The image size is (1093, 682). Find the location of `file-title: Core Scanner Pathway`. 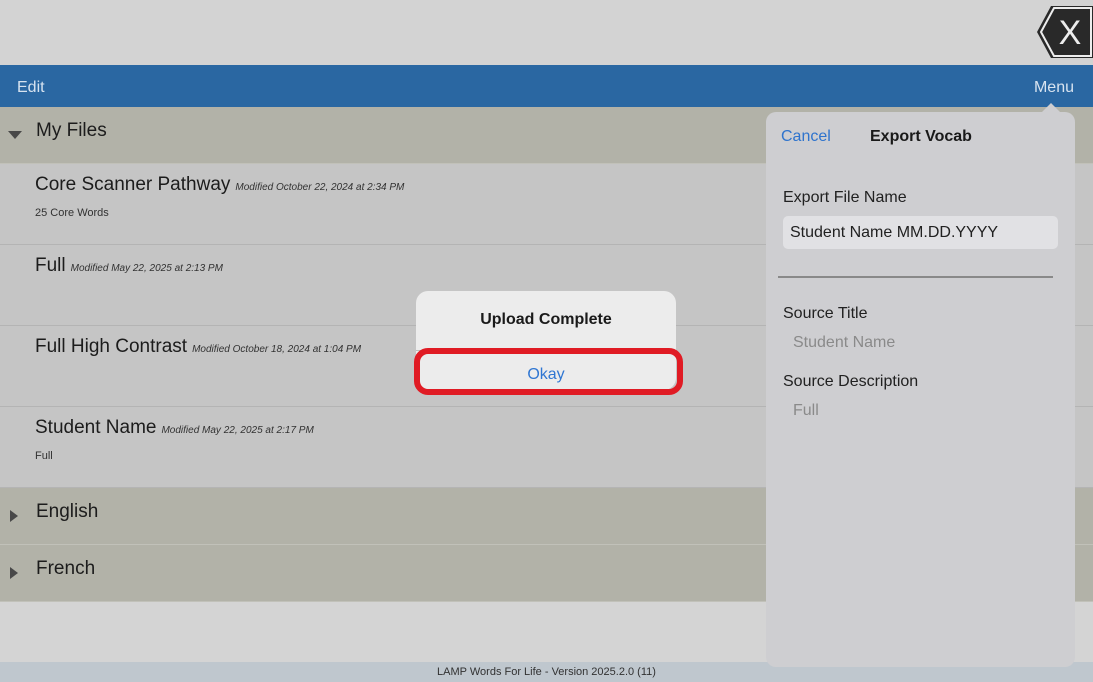

file-title: Core Scanner Pathway is located at coordinates (133, 184).